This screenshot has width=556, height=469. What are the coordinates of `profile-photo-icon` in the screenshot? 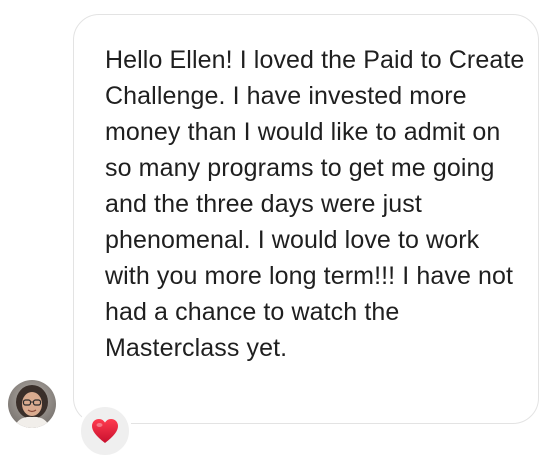 It's located at (32, 404).